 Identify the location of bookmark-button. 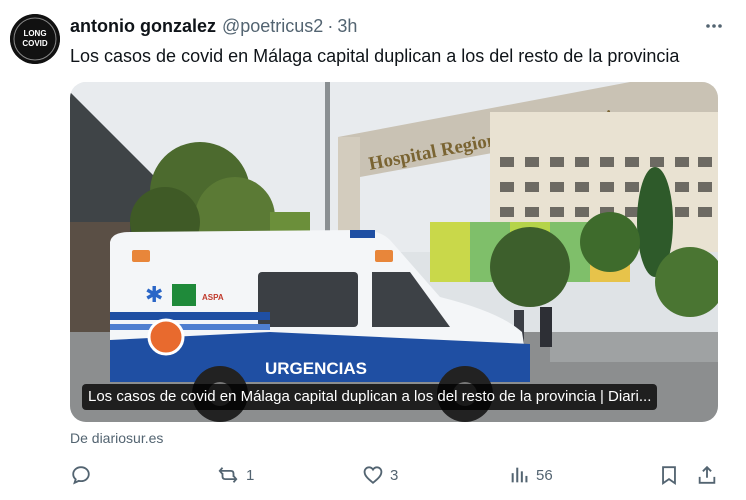
(669, 475).